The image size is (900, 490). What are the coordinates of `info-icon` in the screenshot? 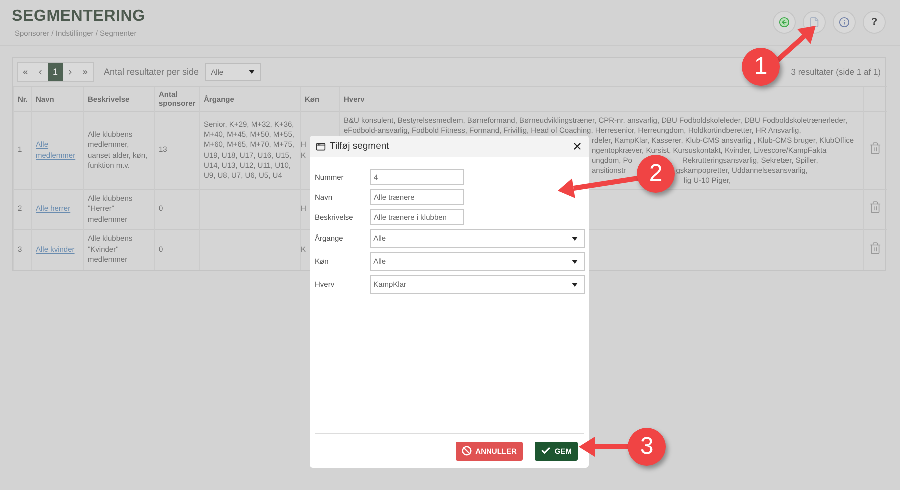 It's located at (844, 22).